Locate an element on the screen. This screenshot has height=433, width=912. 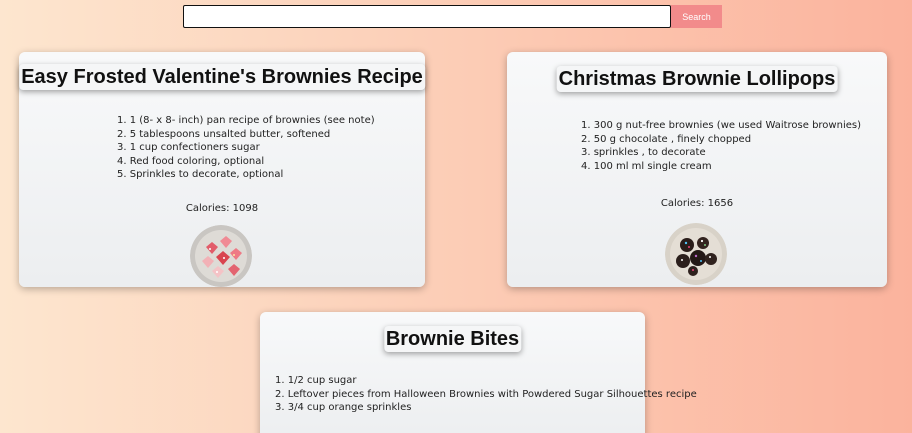
ingredient-item: 1. 1/2 cup sugar is located at coordinates (316, 380).